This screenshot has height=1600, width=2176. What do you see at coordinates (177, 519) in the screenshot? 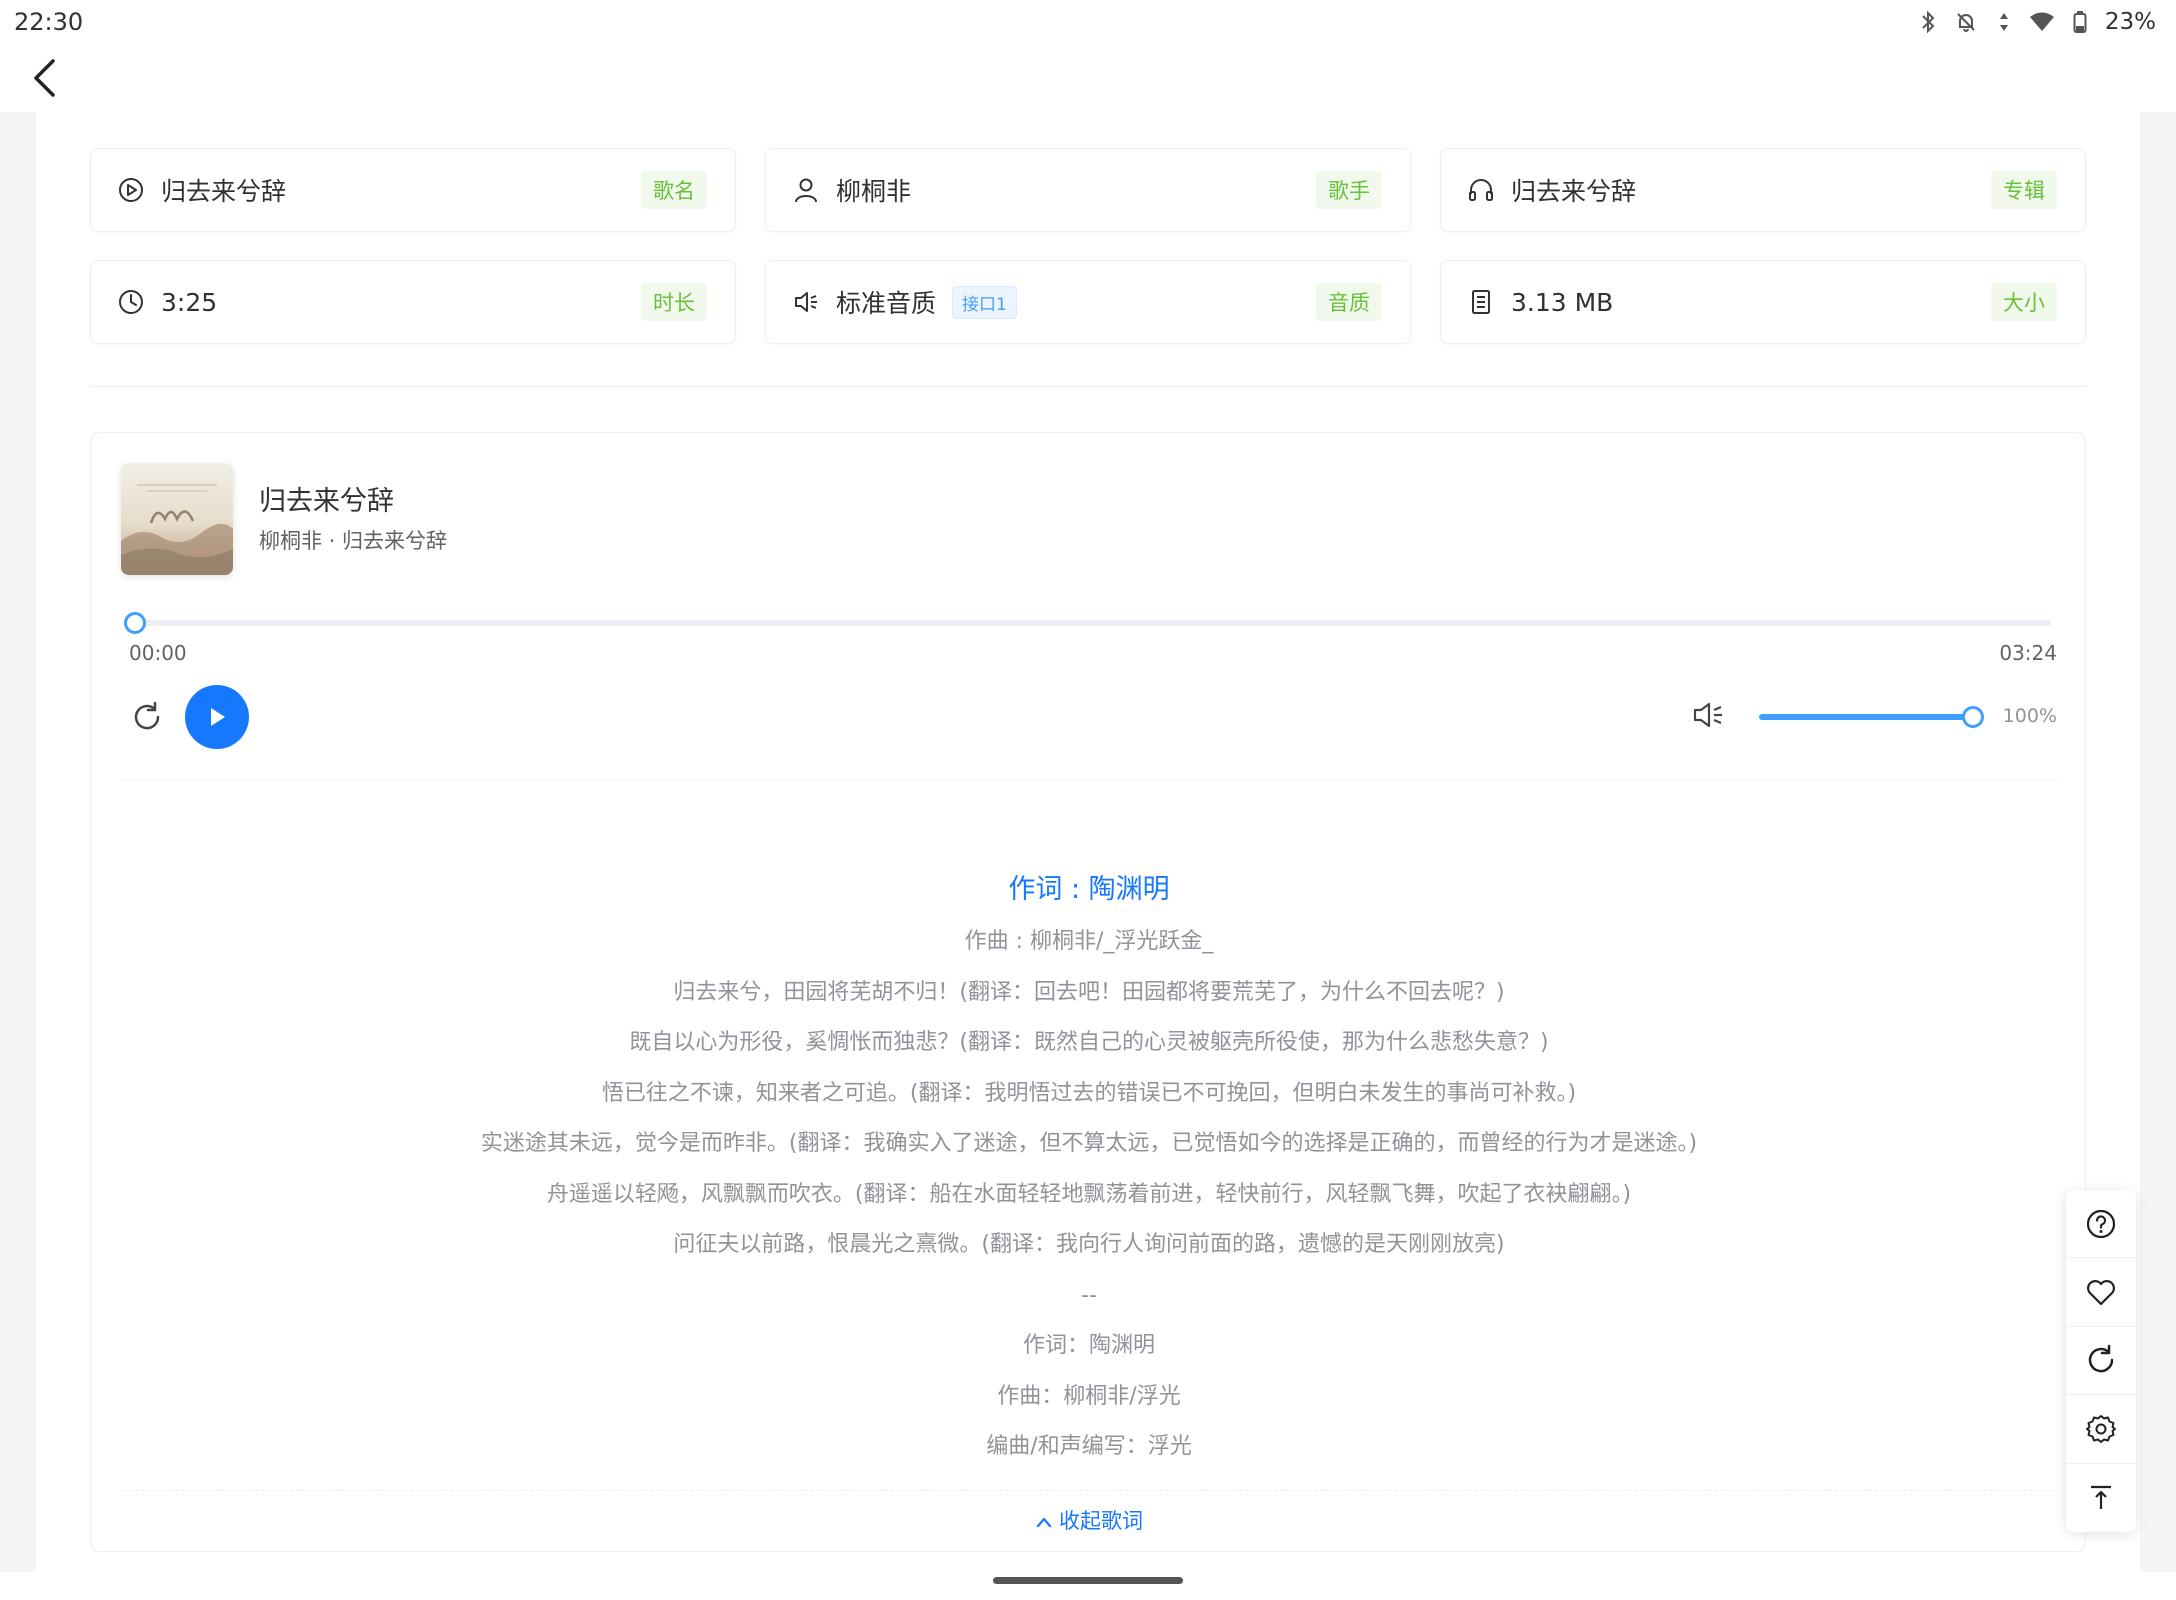
I see `album-cover` at bounding box center [177, 519].